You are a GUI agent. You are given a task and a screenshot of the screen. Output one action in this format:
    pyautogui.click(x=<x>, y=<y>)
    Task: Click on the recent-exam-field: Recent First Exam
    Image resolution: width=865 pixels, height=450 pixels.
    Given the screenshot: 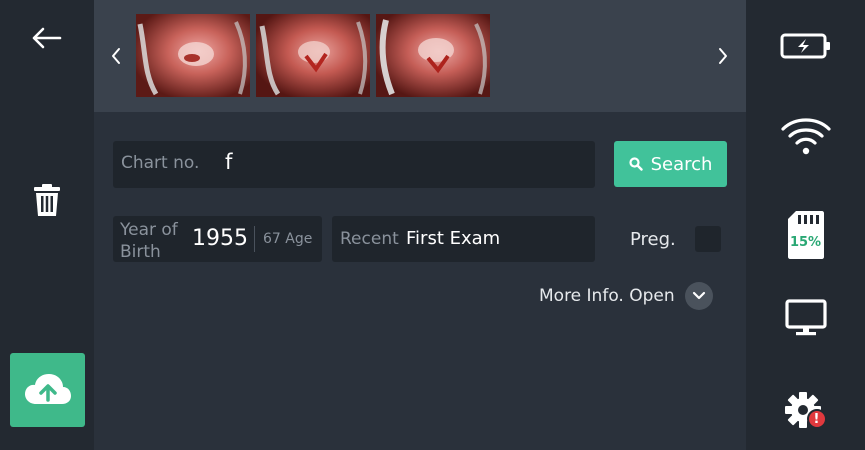 What is the action you would take?
    pyautogui.click(x=463, y=239)
    